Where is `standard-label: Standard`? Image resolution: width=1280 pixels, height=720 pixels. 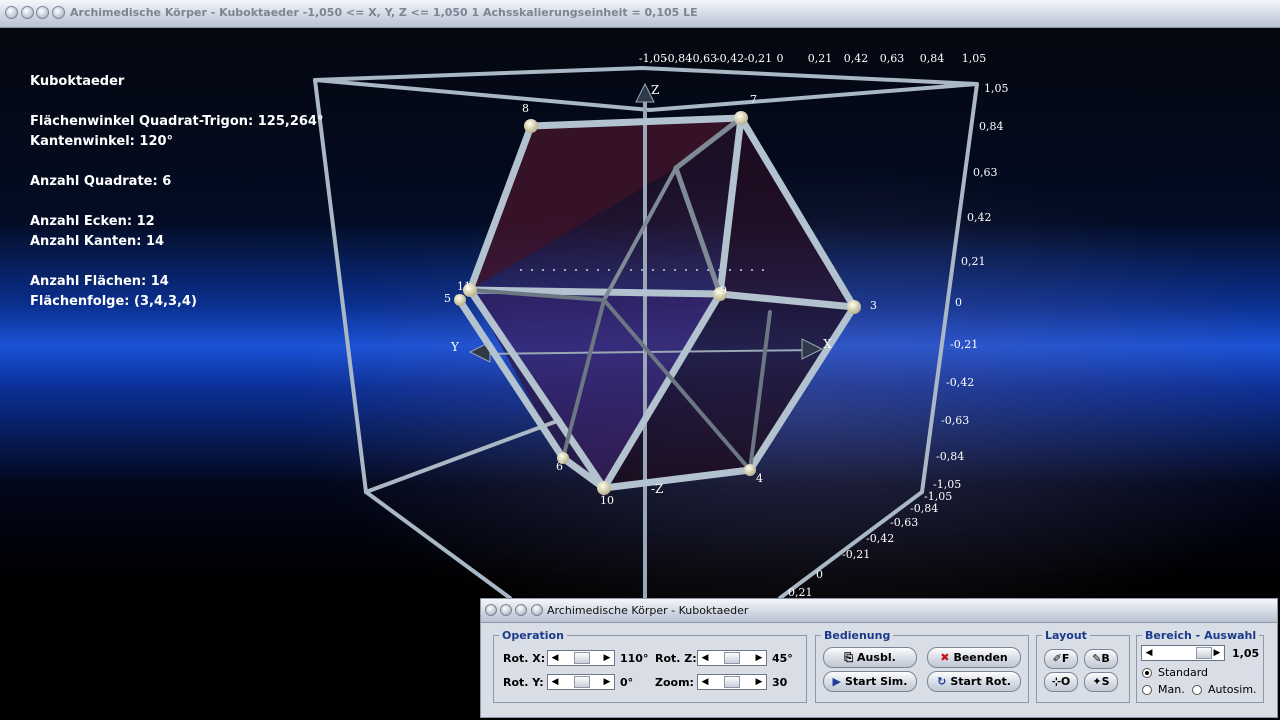
standard-label: Standard is located at coordinates (1183, 672).